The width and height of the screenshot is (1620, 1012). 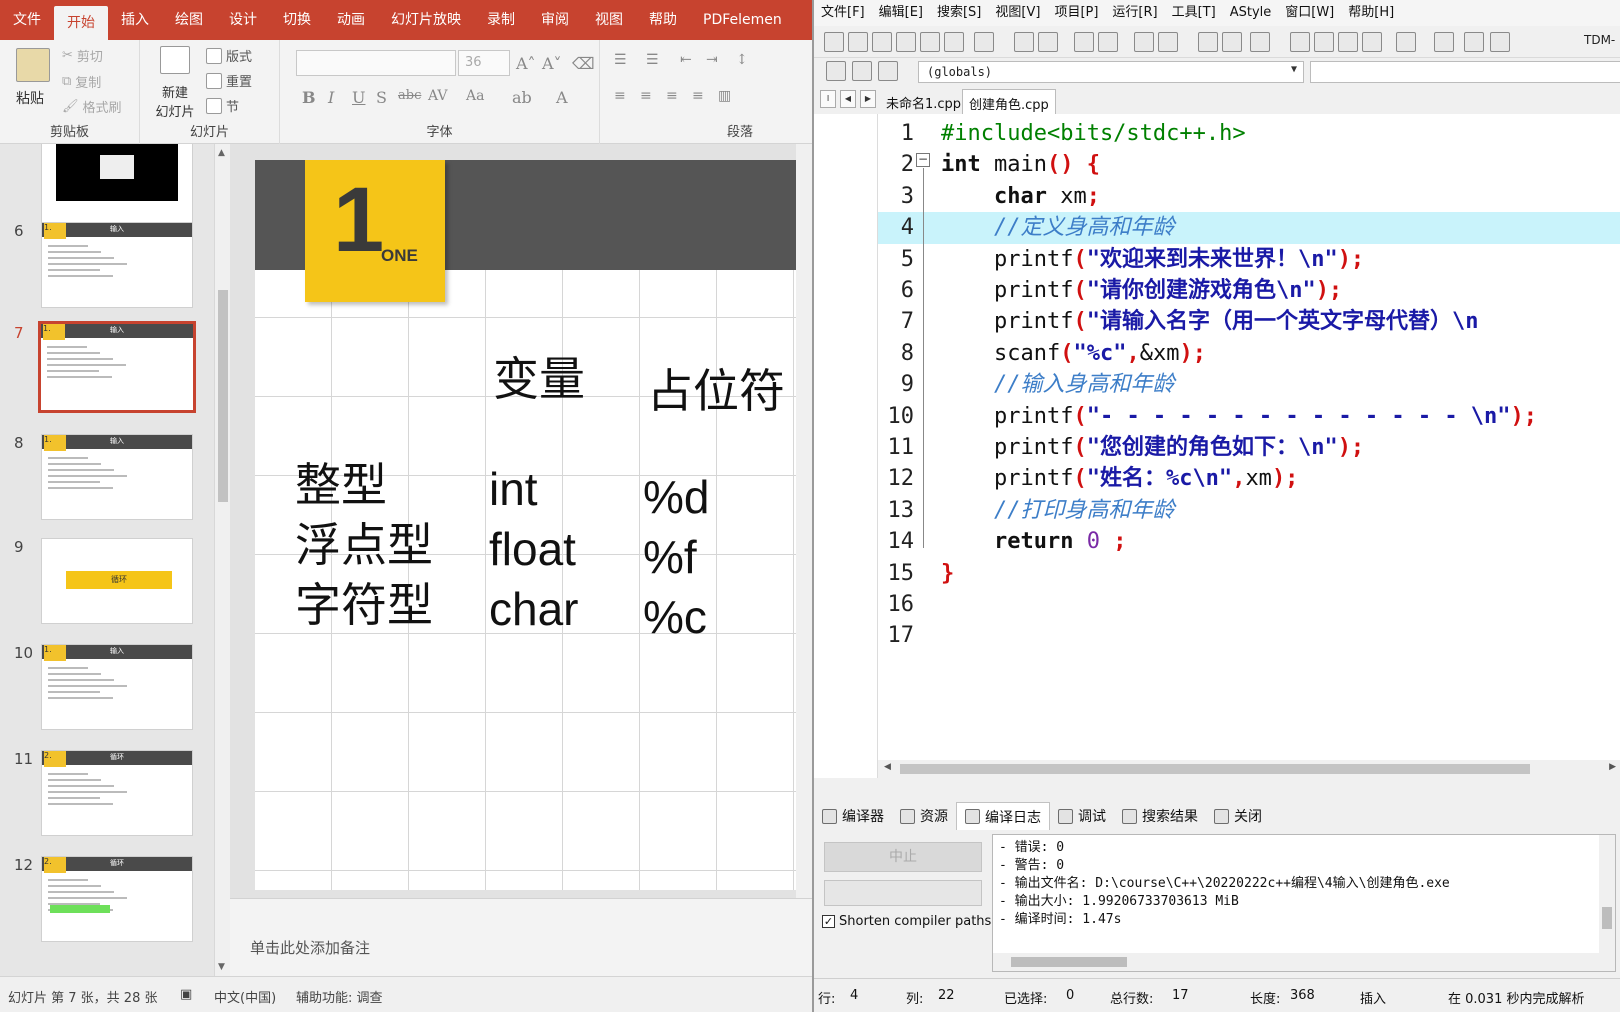 I want to click on format-painter-button: 🖌 格式刷, so click(x=92, y=106).